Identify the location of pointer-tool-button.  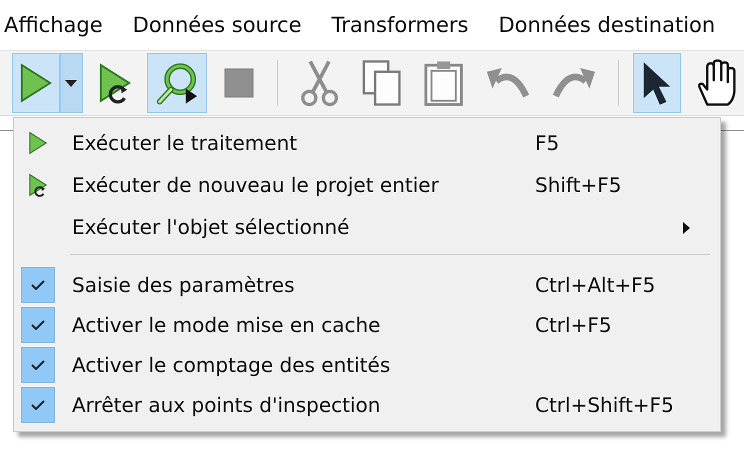
(656, 83).